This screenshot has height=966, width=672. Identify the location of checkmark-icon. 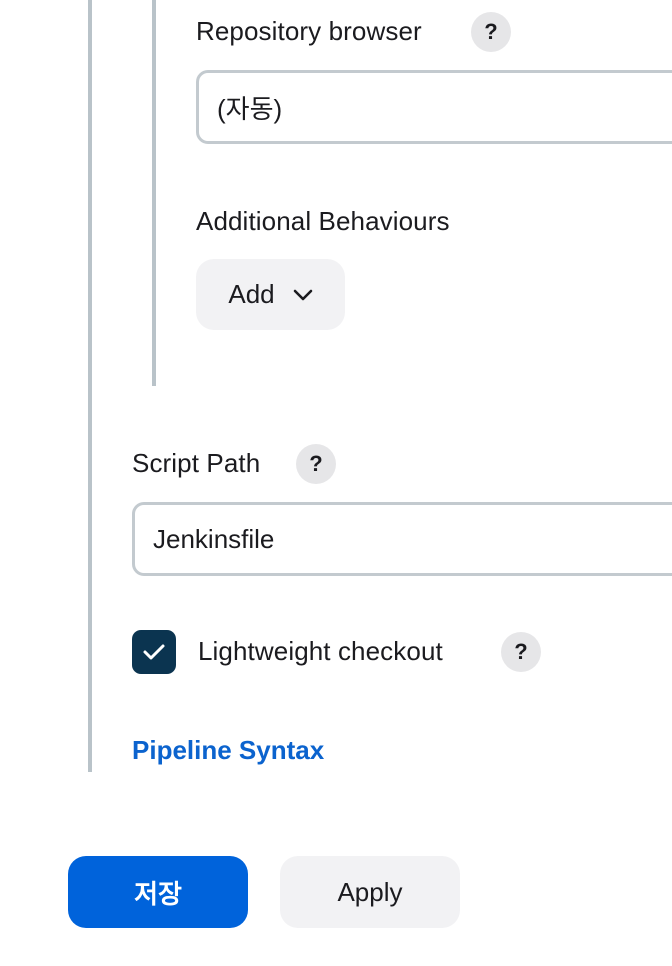
(154, 652).